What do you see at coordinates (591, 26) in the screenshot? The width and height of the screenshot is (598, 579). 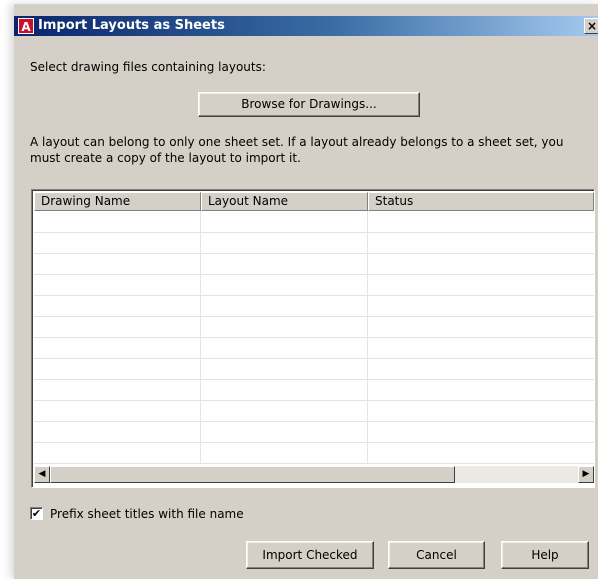 I see `close-button: ×` at bounding box center [591, 26].